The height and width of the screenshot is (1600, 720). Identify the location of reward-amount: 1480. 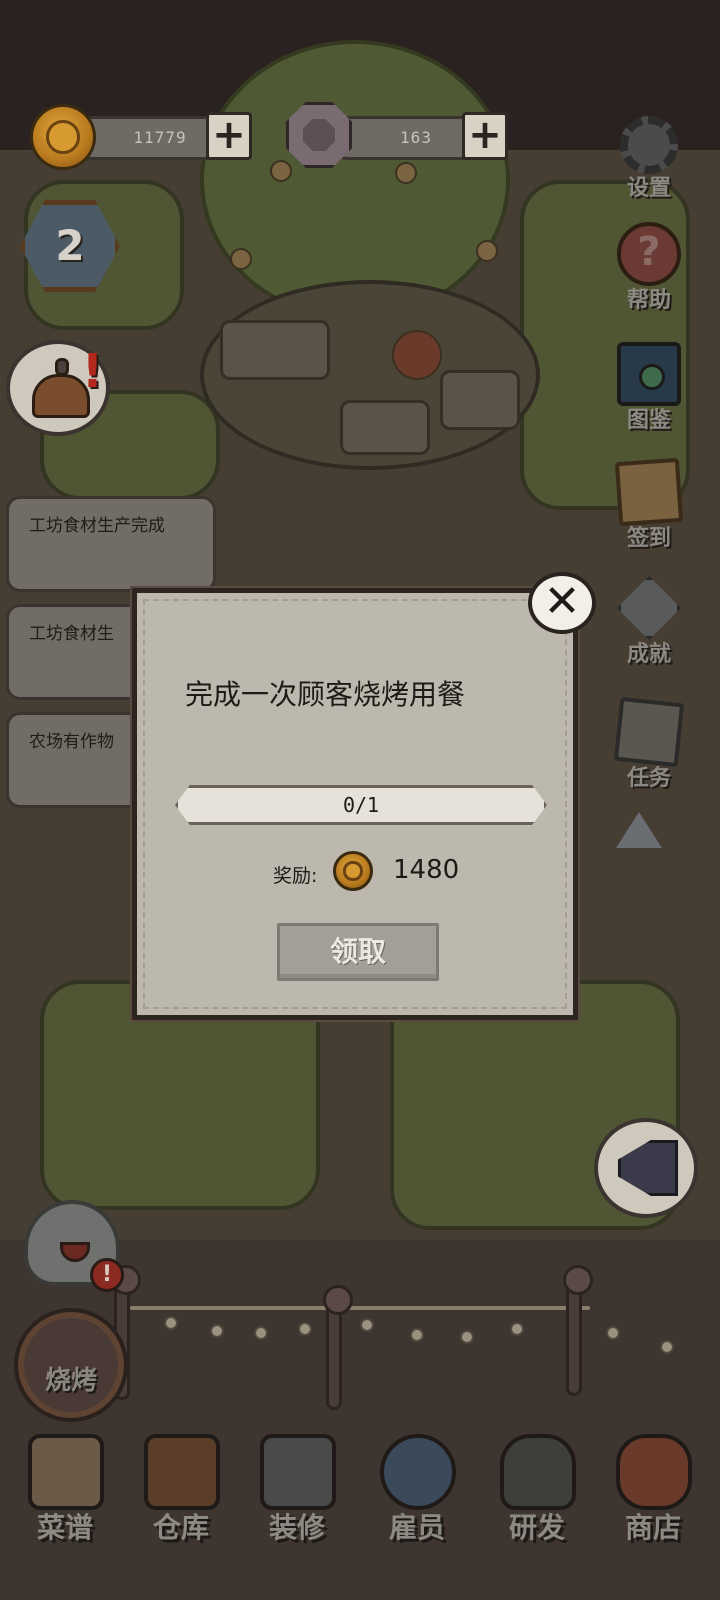
(426, 870).